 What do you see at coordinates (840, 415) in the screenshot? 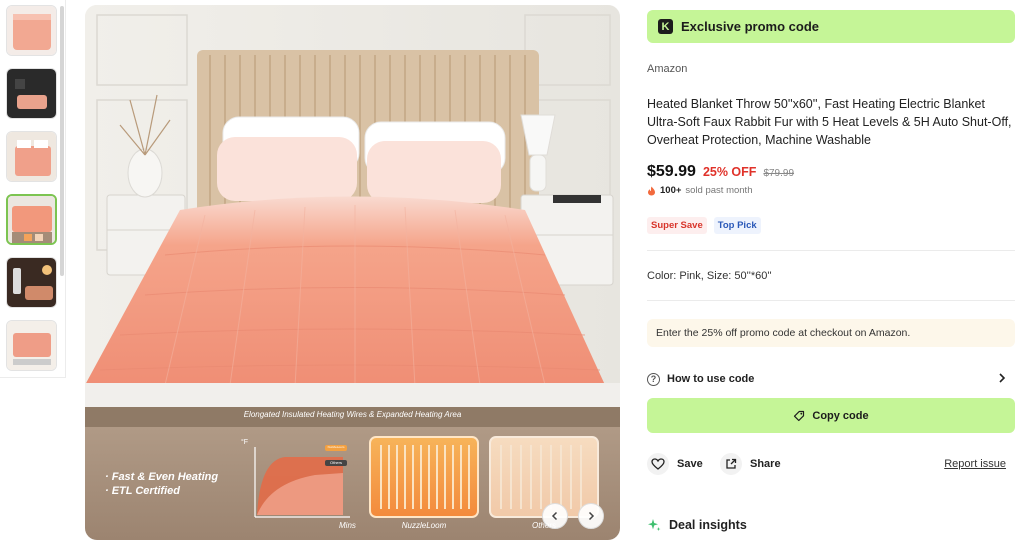
I see `copy-code-label: Copy code` at bounding box center [840, 415].